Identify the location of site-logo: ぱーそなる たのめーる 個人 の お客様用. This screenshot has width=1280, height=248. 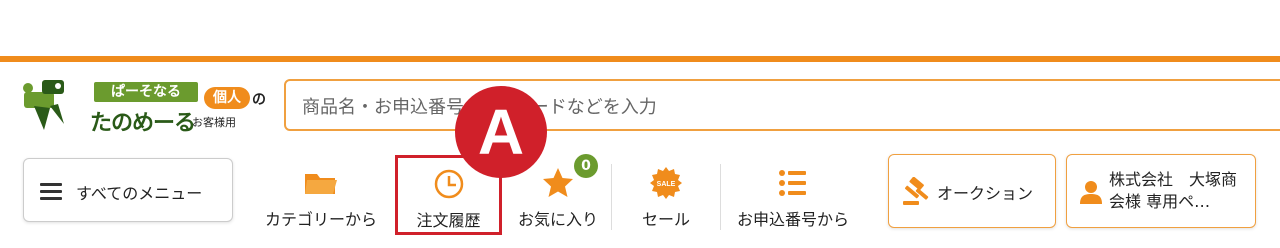
(143, 108).